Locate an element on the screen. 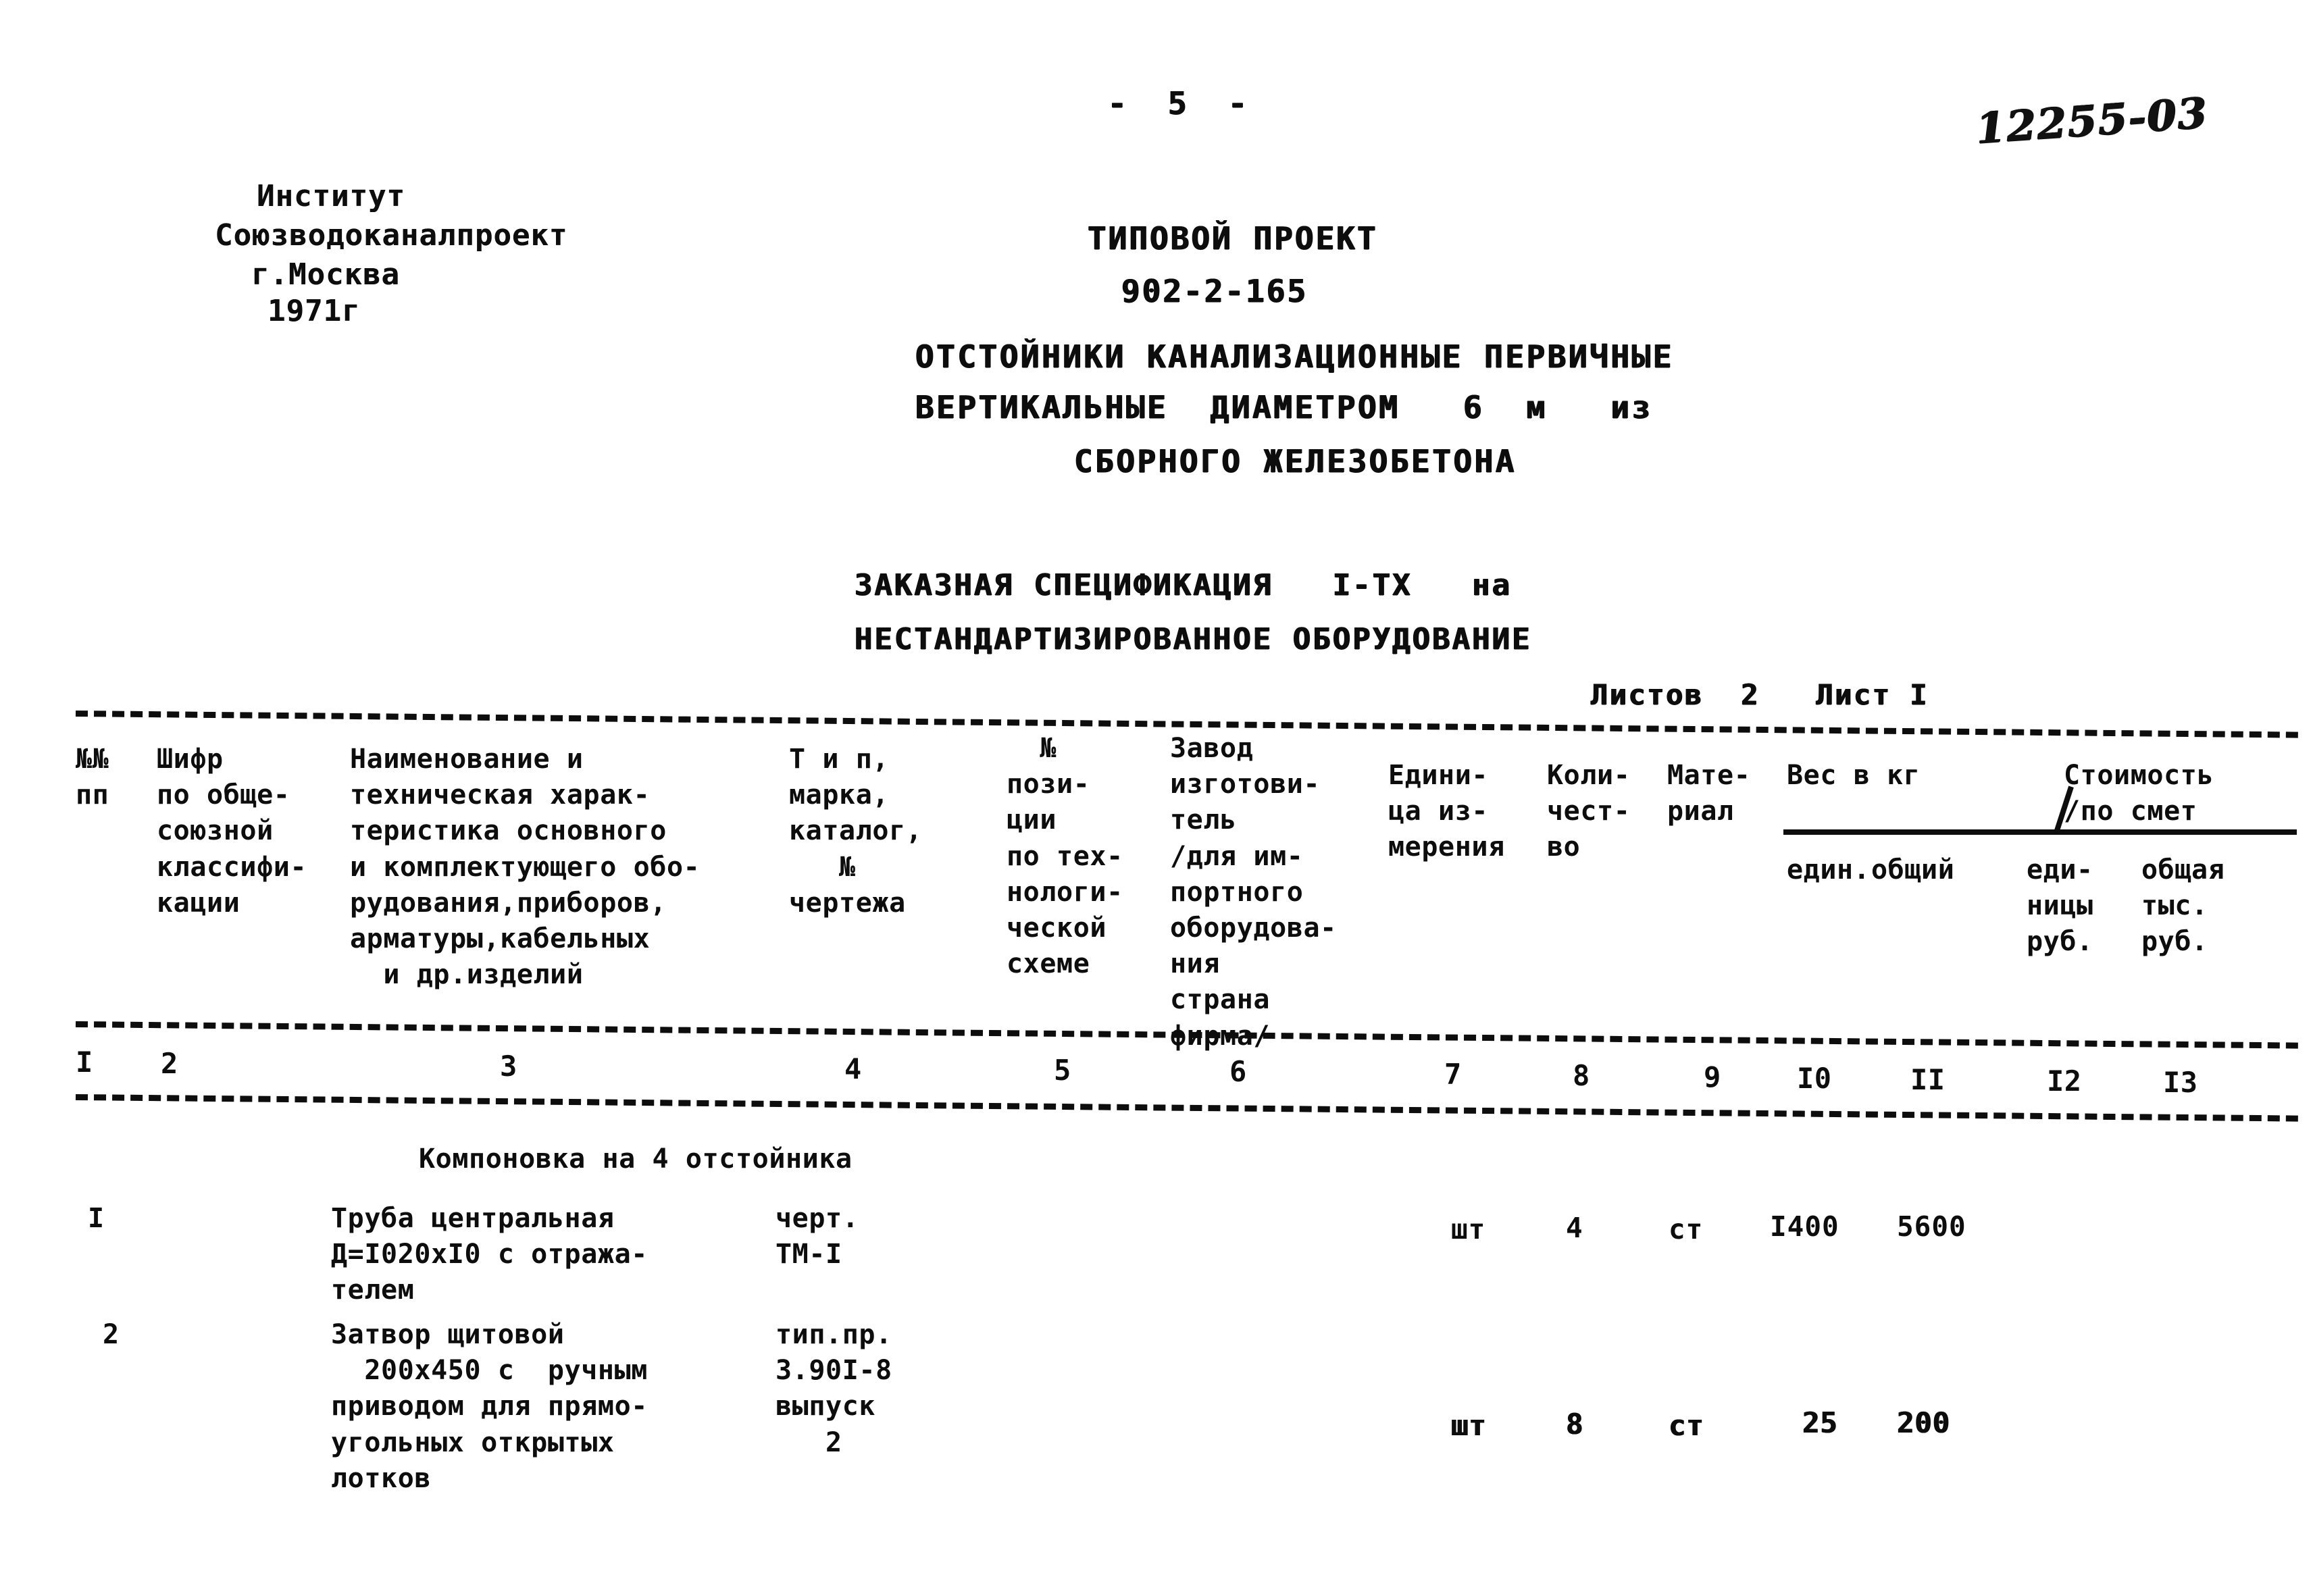 This screenshot has height=1596, width=2313. column-number-12: I2 is located at coordinates (2064, 1081).